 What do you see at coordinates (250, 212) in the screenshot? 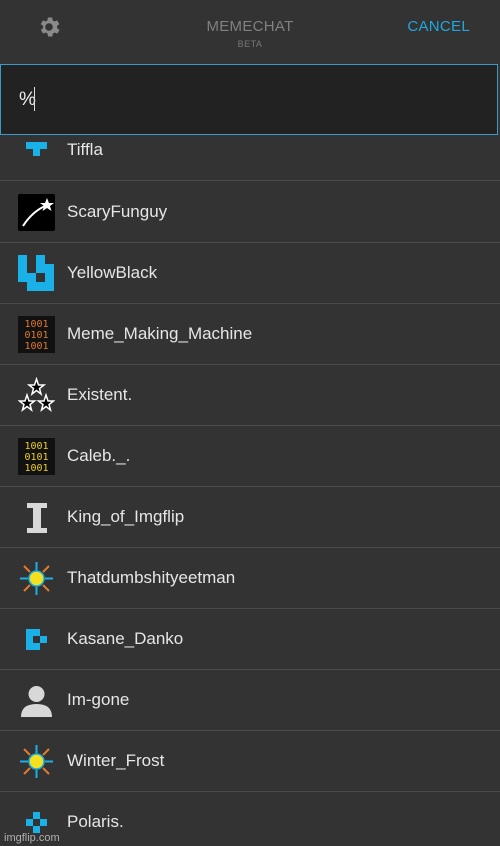
I see `list-item: ScaryFunguy` at bounding box center [250, 212].